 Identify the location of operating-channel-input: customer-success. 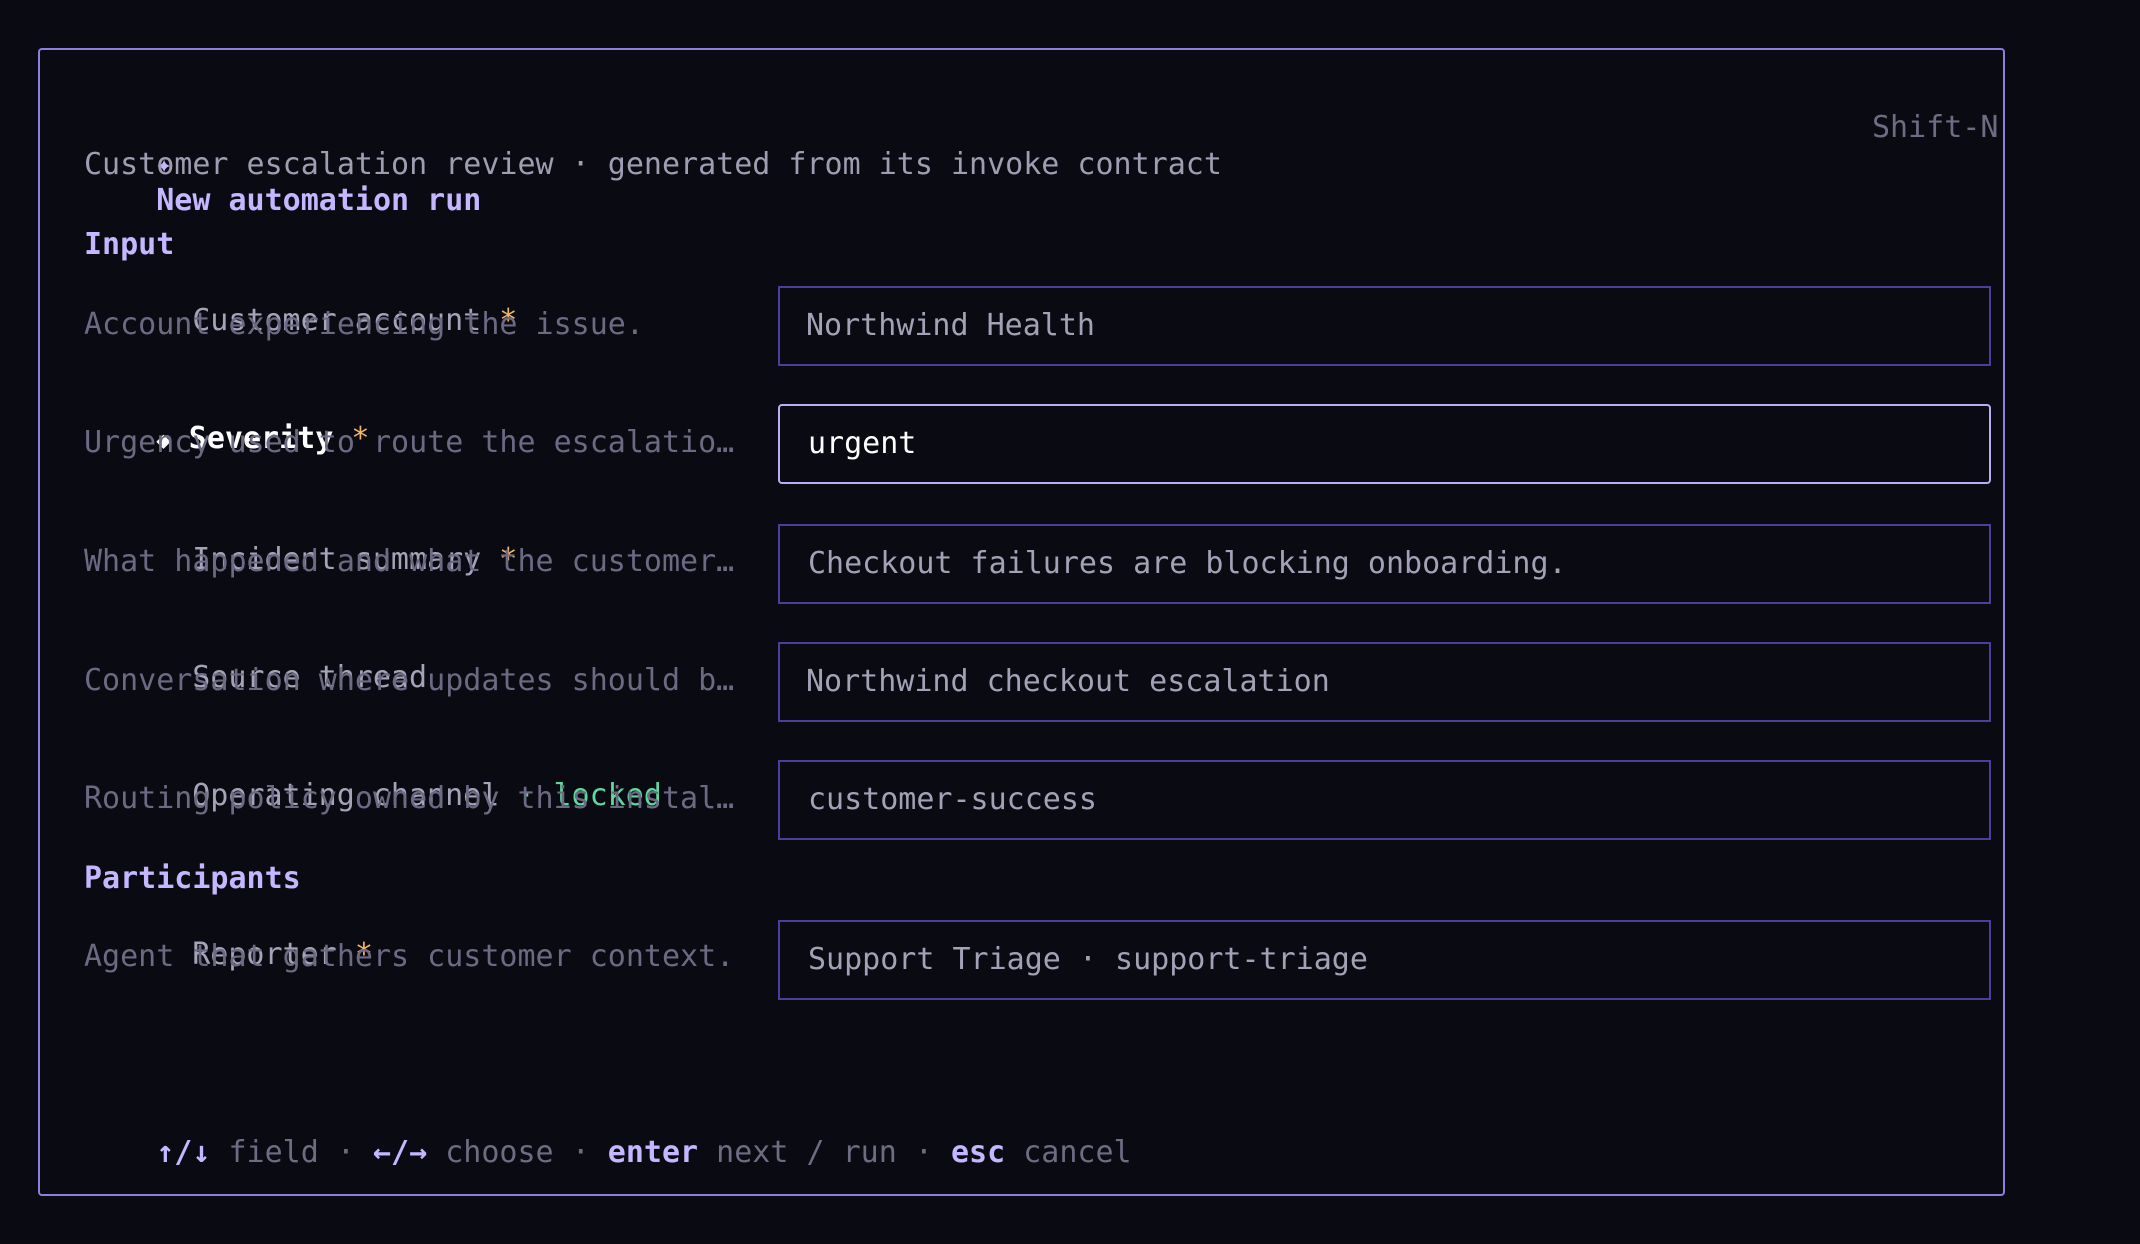
(1384, 800).